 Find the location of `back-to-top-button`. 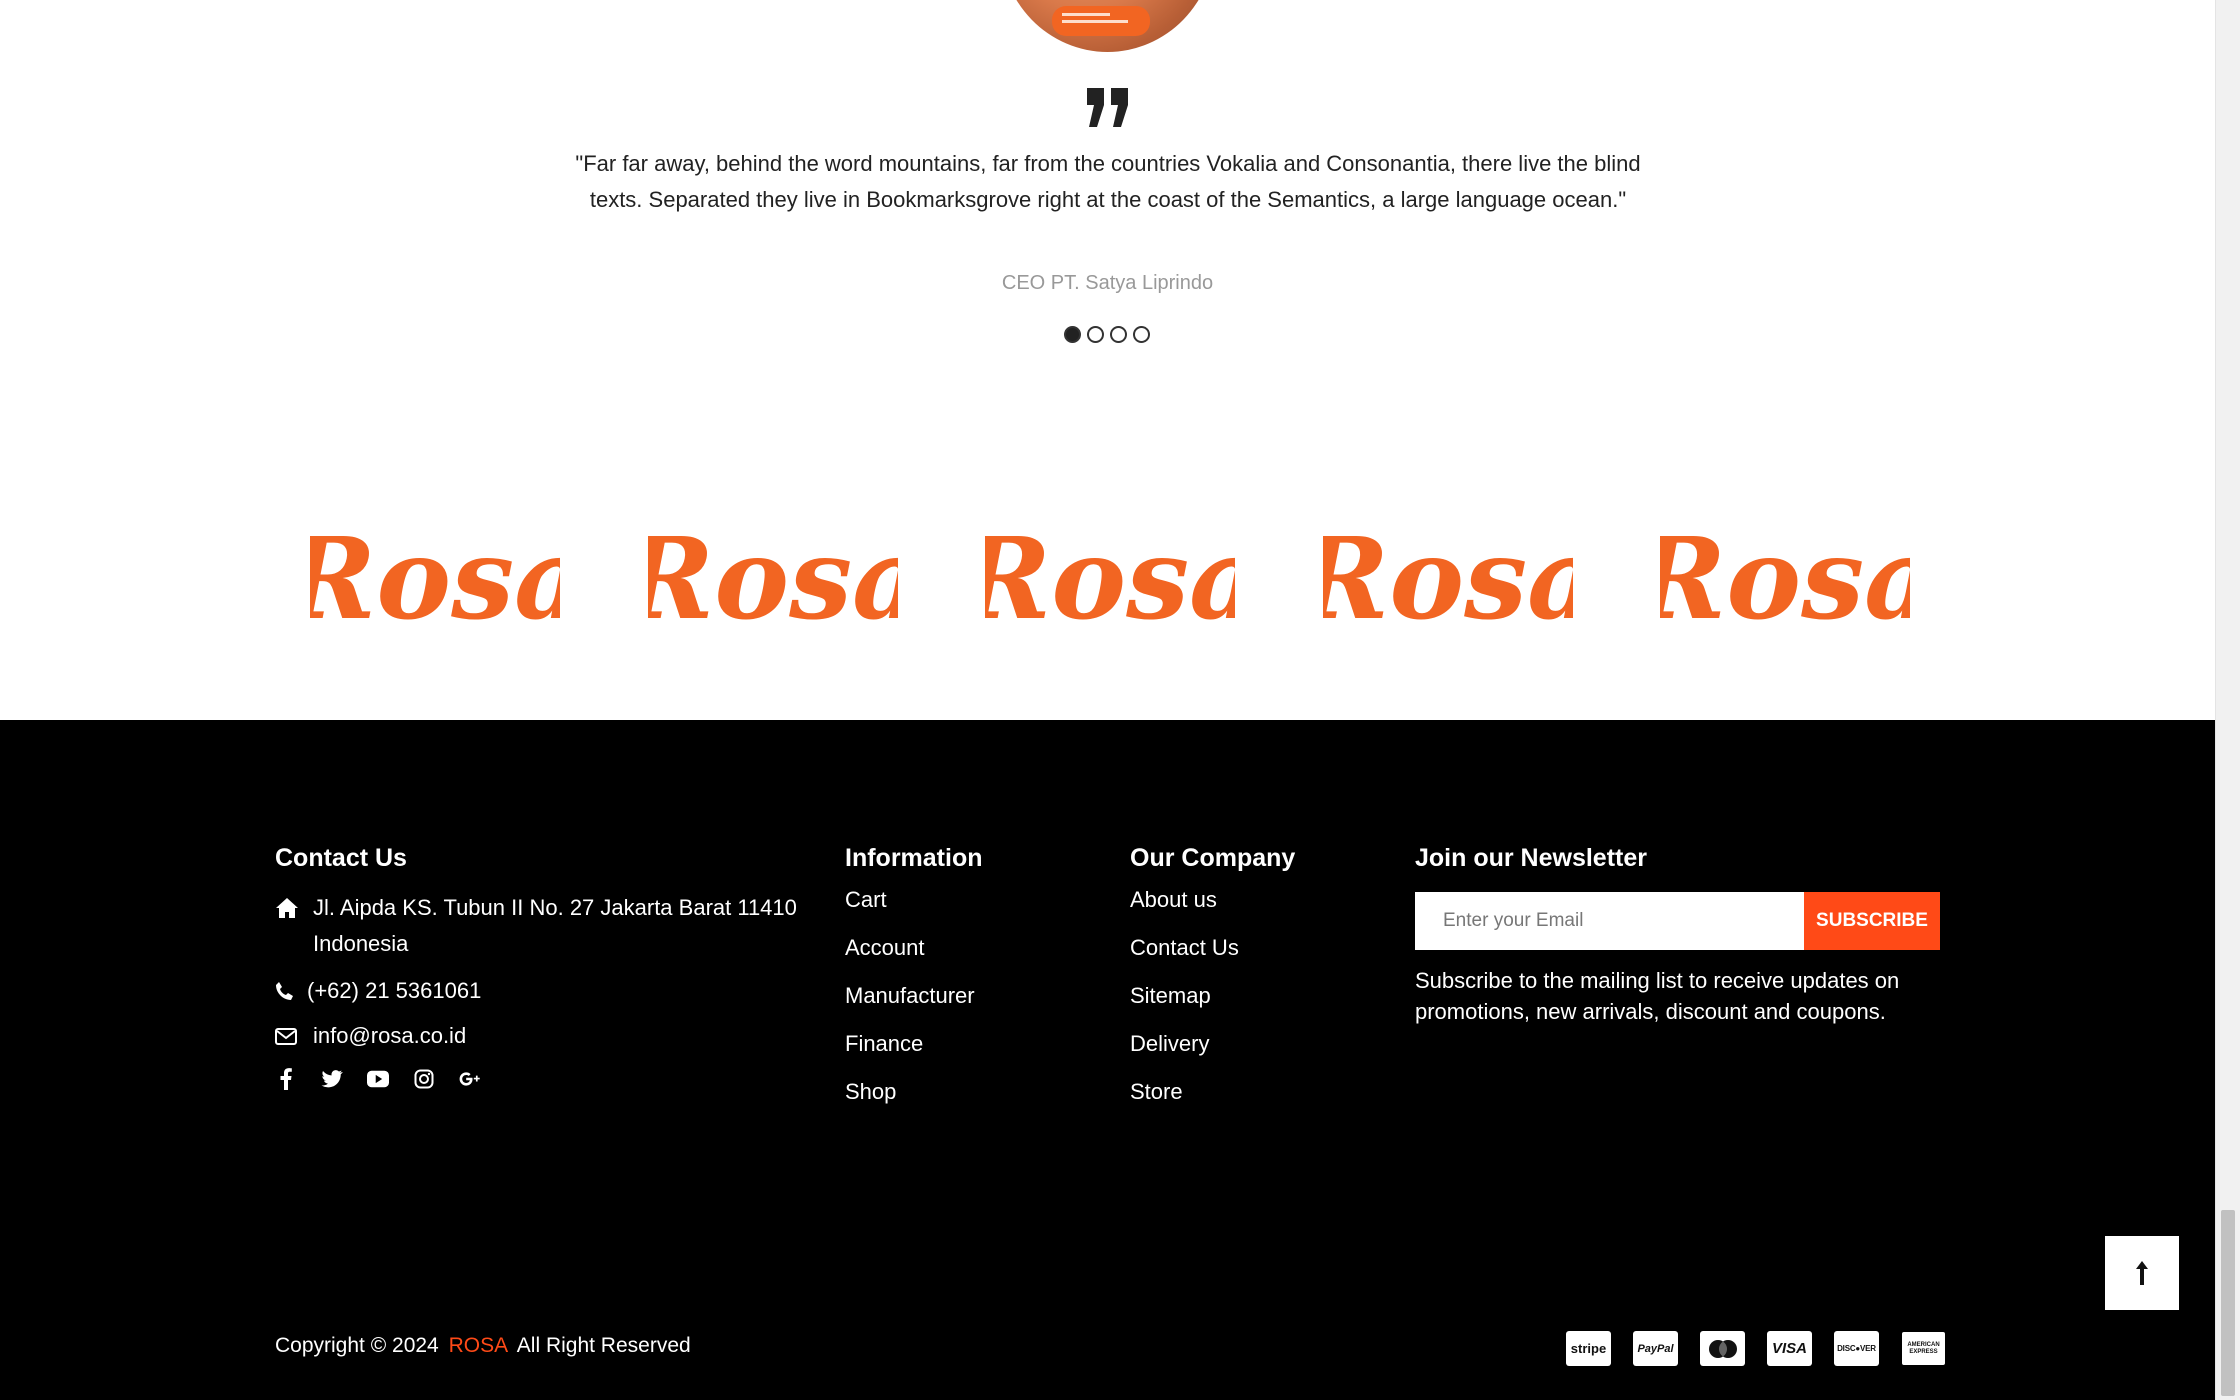

back-to-top-button is located at coordinates (2142, 1273).